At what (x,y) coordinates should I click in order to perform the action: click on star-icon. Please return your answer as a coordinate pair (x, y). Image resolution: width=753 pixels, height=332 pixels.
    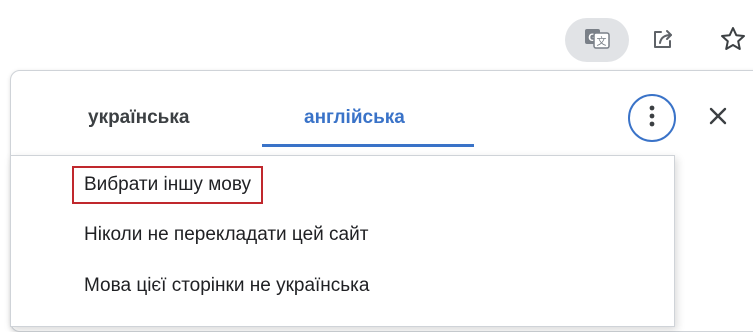
    Looking at the image, I should click on (733, 41).